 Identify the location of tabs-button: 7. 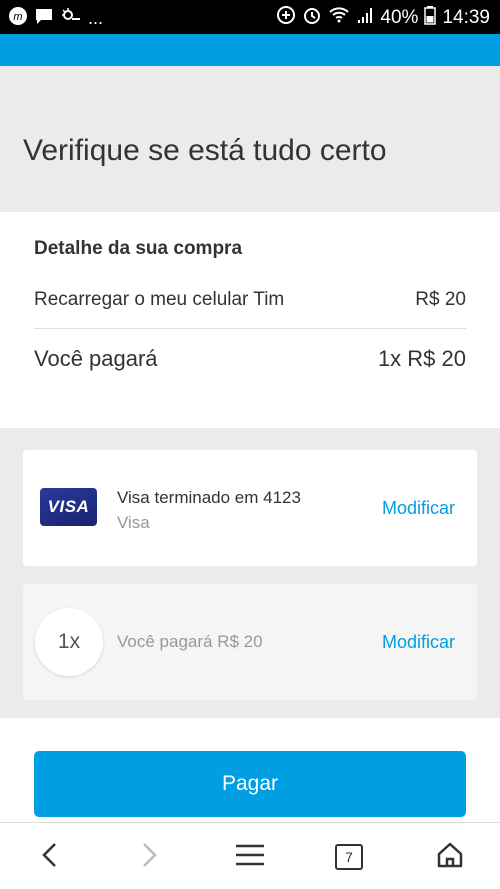
(349, 857).